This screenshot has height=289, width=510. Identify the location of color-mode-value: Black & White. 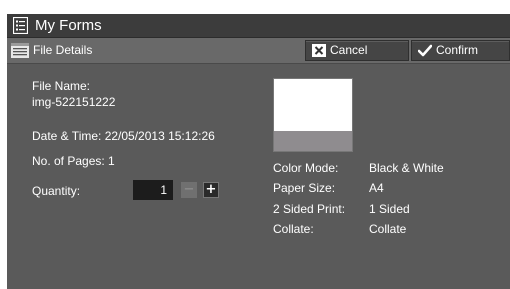
(406, 168).